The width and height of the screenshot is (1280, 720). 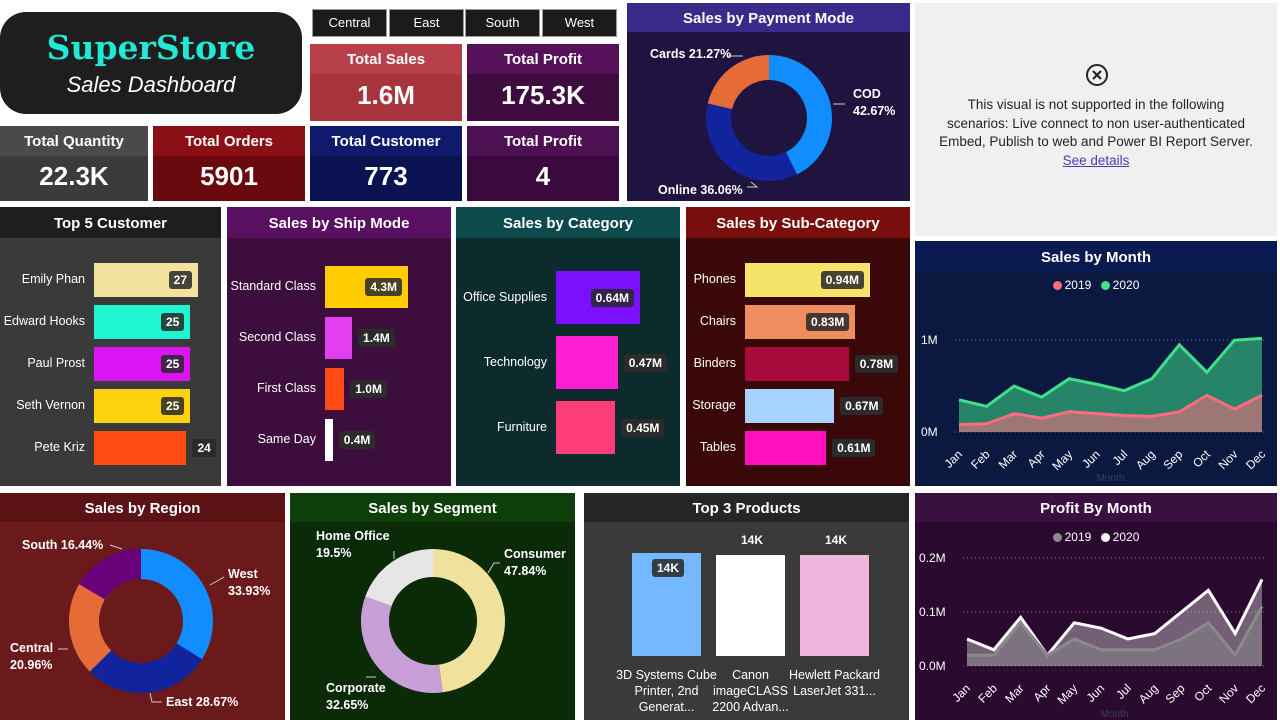 What do you see at coordinates (386, 82) in the screenshot?
I see `kpi-total-sales: Total Sales 1.6M` at bounding box center [386, 82].